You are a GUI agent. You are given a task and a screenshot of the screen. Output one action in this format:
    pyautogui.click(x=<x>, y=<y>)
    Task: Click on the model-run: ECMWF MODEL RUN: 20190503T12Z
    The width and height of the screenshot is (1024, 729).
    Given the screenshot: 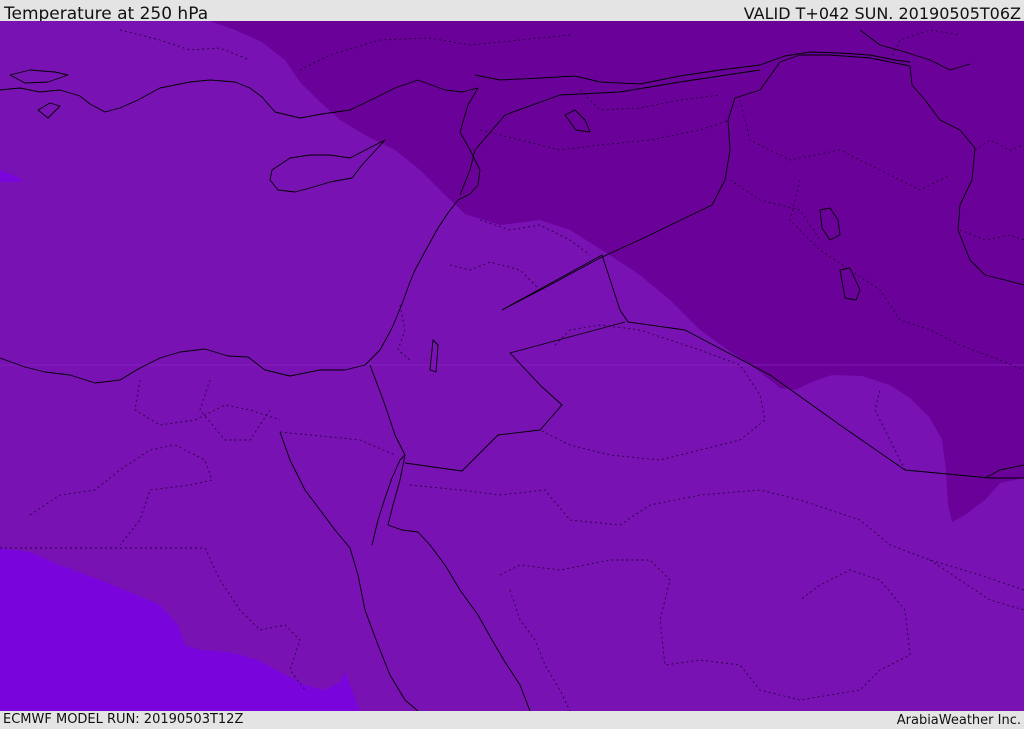 What is the action you would take?
    pyautogui.click(x=123, y=719)
    